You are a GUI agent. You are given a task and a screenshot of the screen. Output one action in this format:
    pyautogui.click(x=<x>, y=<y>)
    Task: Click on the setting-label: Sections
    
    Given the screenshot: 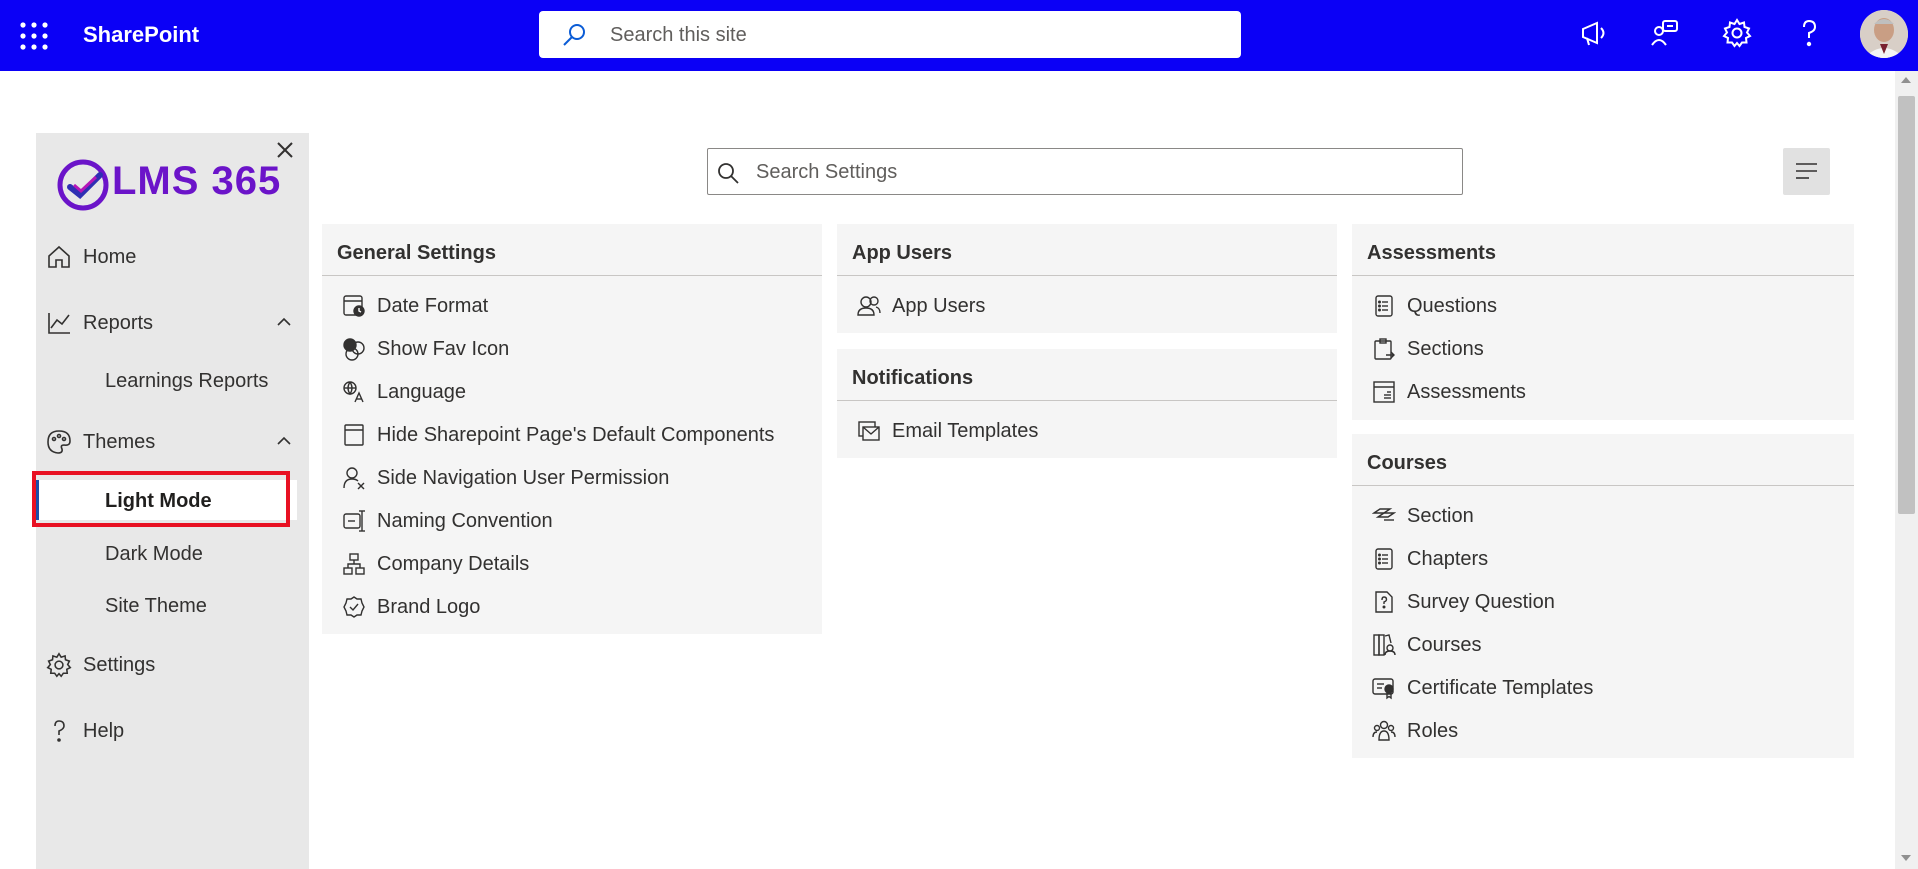 What is the action you would take?
    pyautogui.click(x=1445, y=349)
    